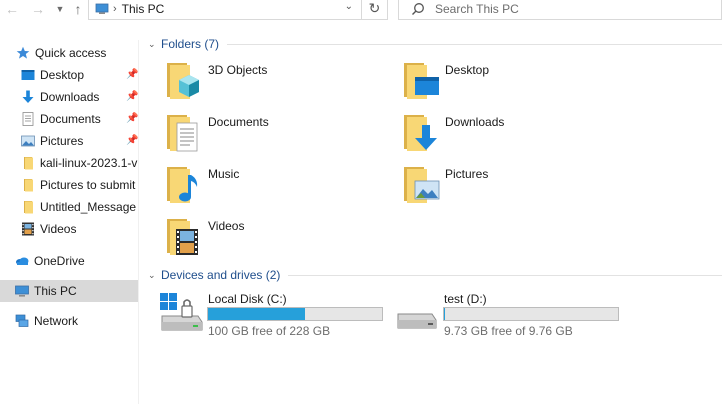 Image resolution: width=722 pixels, height=404 pixels. I want to click on folder-name: Downloads, so click(475, 122).